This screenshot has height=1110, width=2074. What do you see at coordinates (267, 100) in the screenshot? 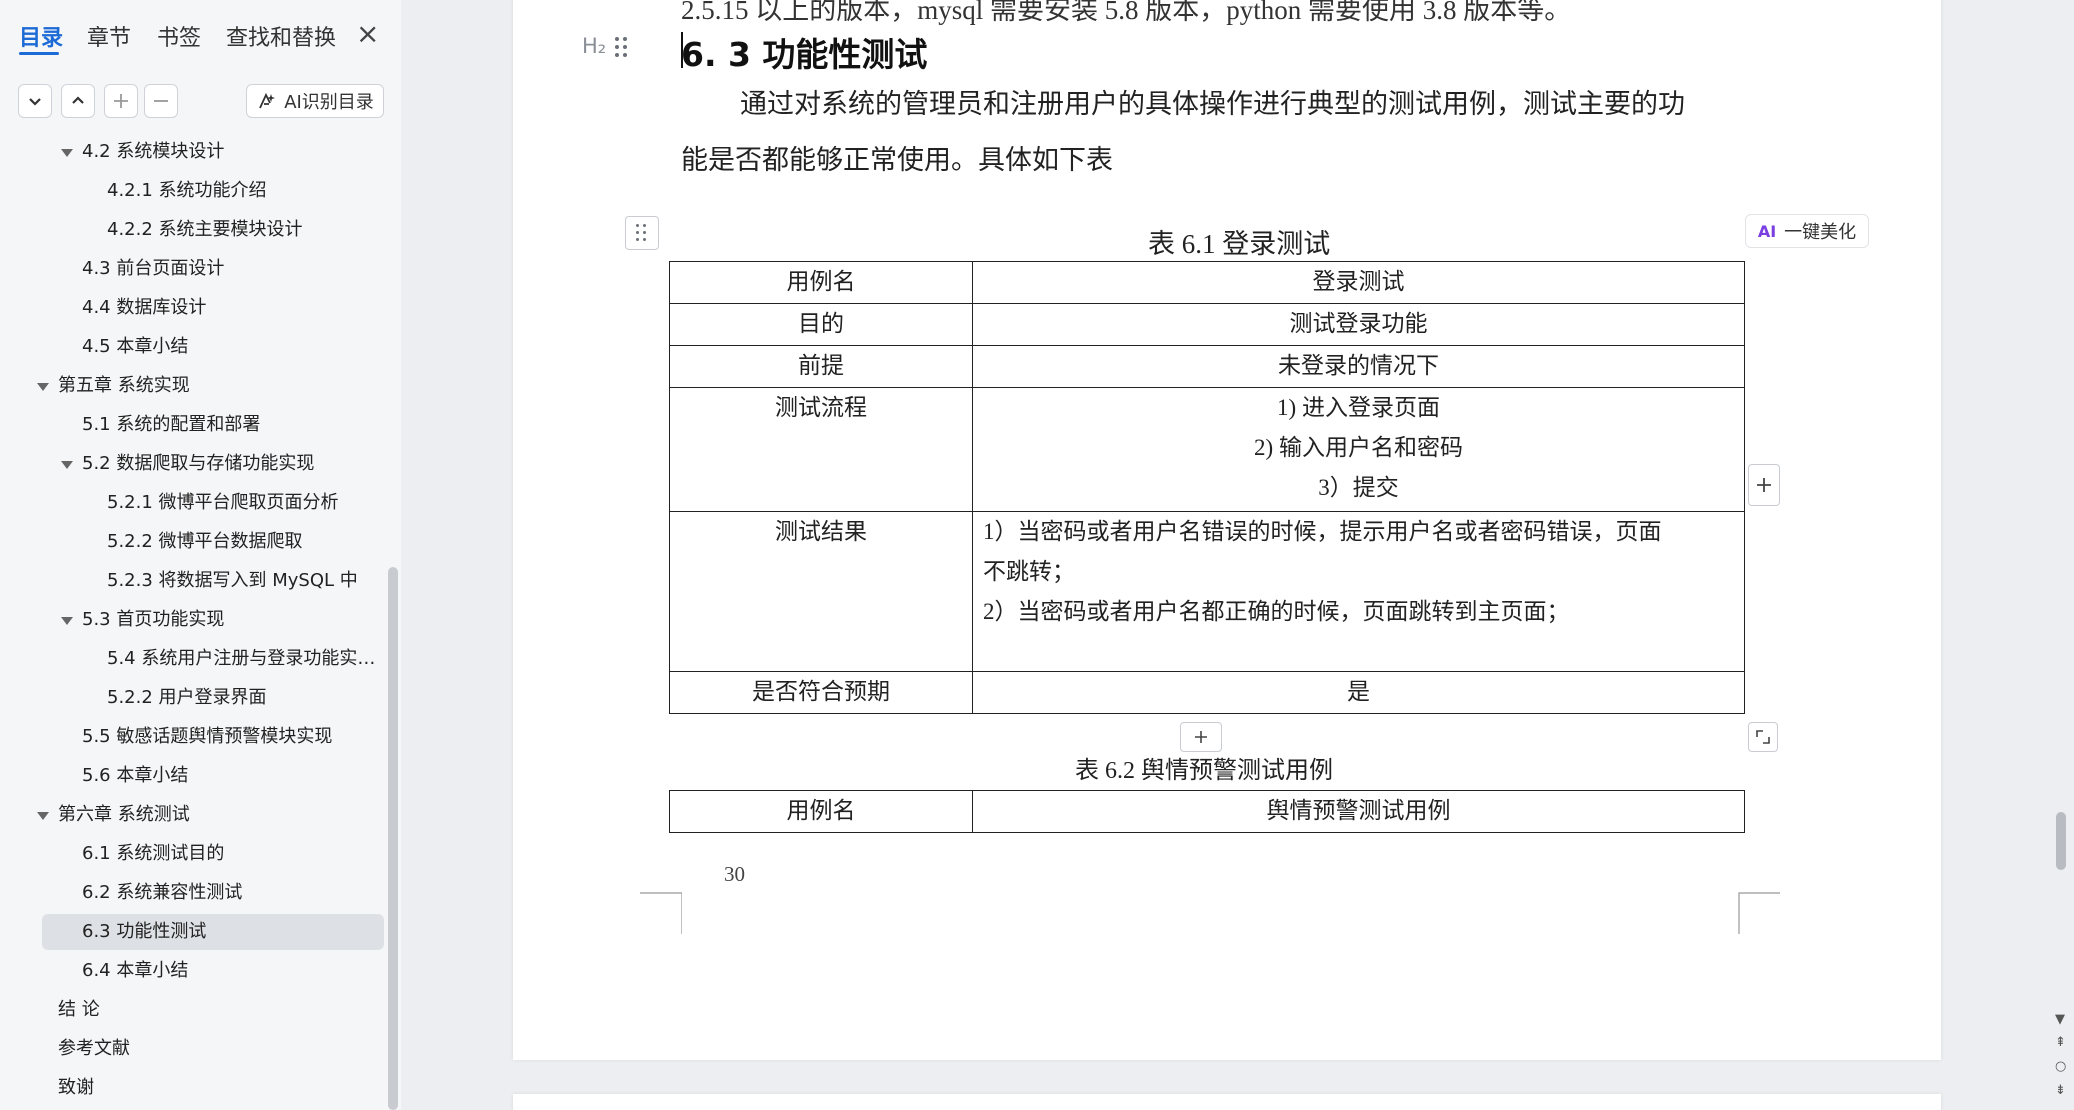
I see `ai-sparkle-icon` at bounding box center [267, 100].